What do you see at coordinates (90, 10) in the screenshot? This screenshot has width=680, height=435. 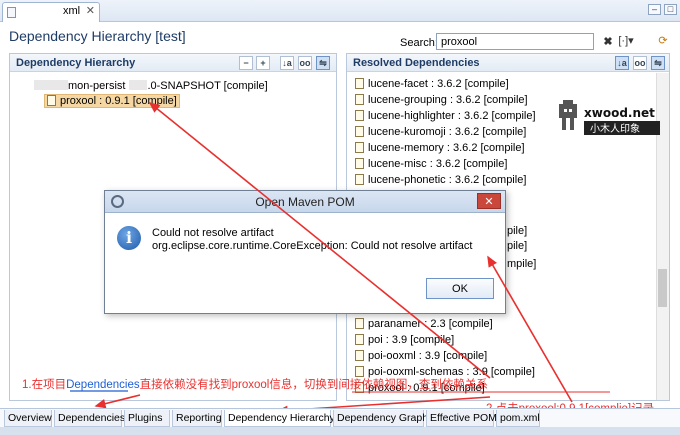 I see `close-icon: ✕` at bounding box center [90, 10].